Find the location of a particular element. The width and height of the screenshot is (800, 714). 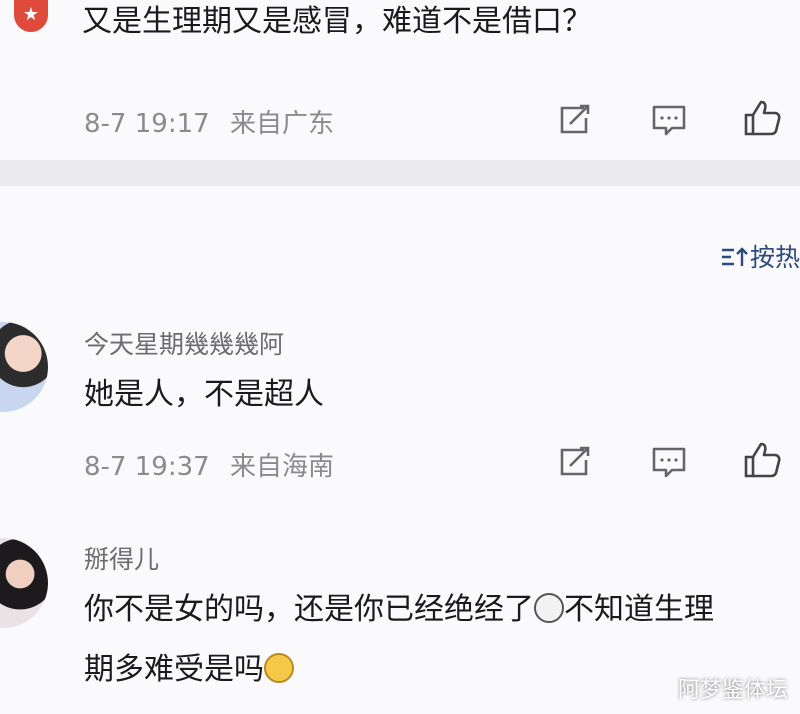

comment-location: 来自广东 is located at coordinates (281, 124).